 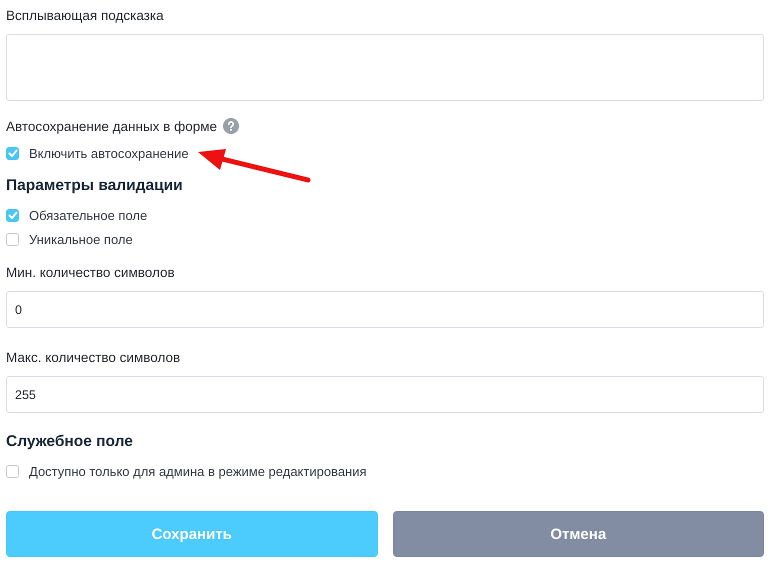 What do you see at coordinates (111, 126) in the screenshot?
I see `field-label: Автосохранение данных в форме` at bounding box center [111, 126].